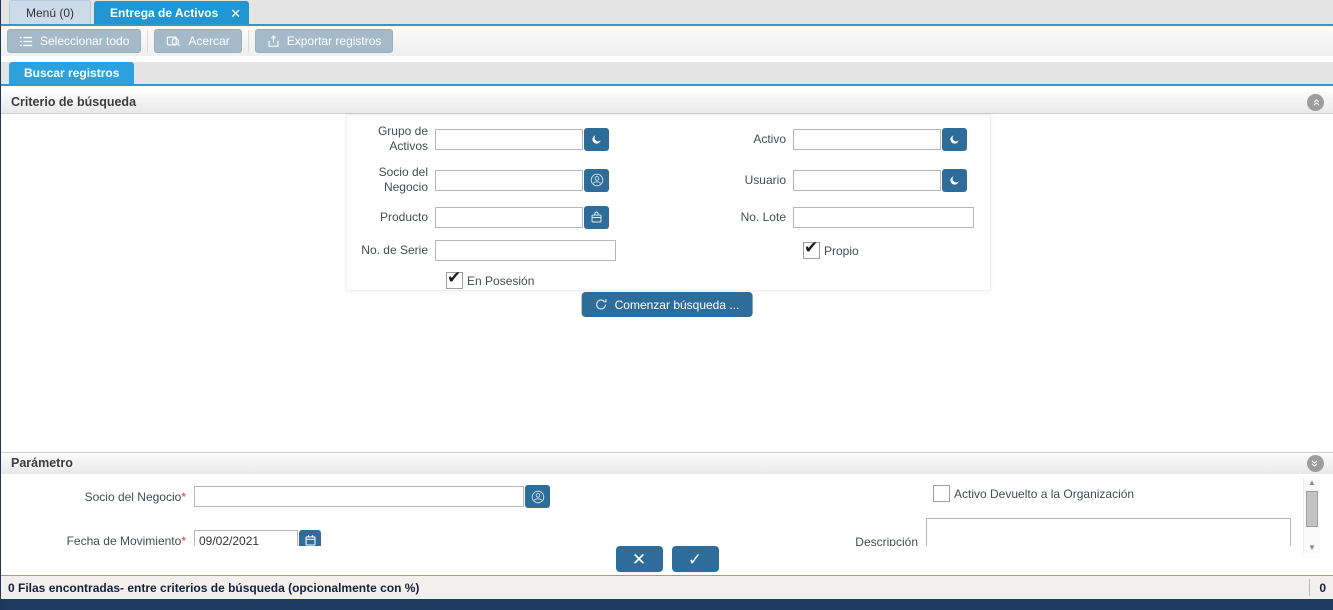 Image resolution: width=1333 pixels, height=610 pixels. Describe the element at coordinates (1322, 587) in the screenshot. I see `row-count: 0` at that location.